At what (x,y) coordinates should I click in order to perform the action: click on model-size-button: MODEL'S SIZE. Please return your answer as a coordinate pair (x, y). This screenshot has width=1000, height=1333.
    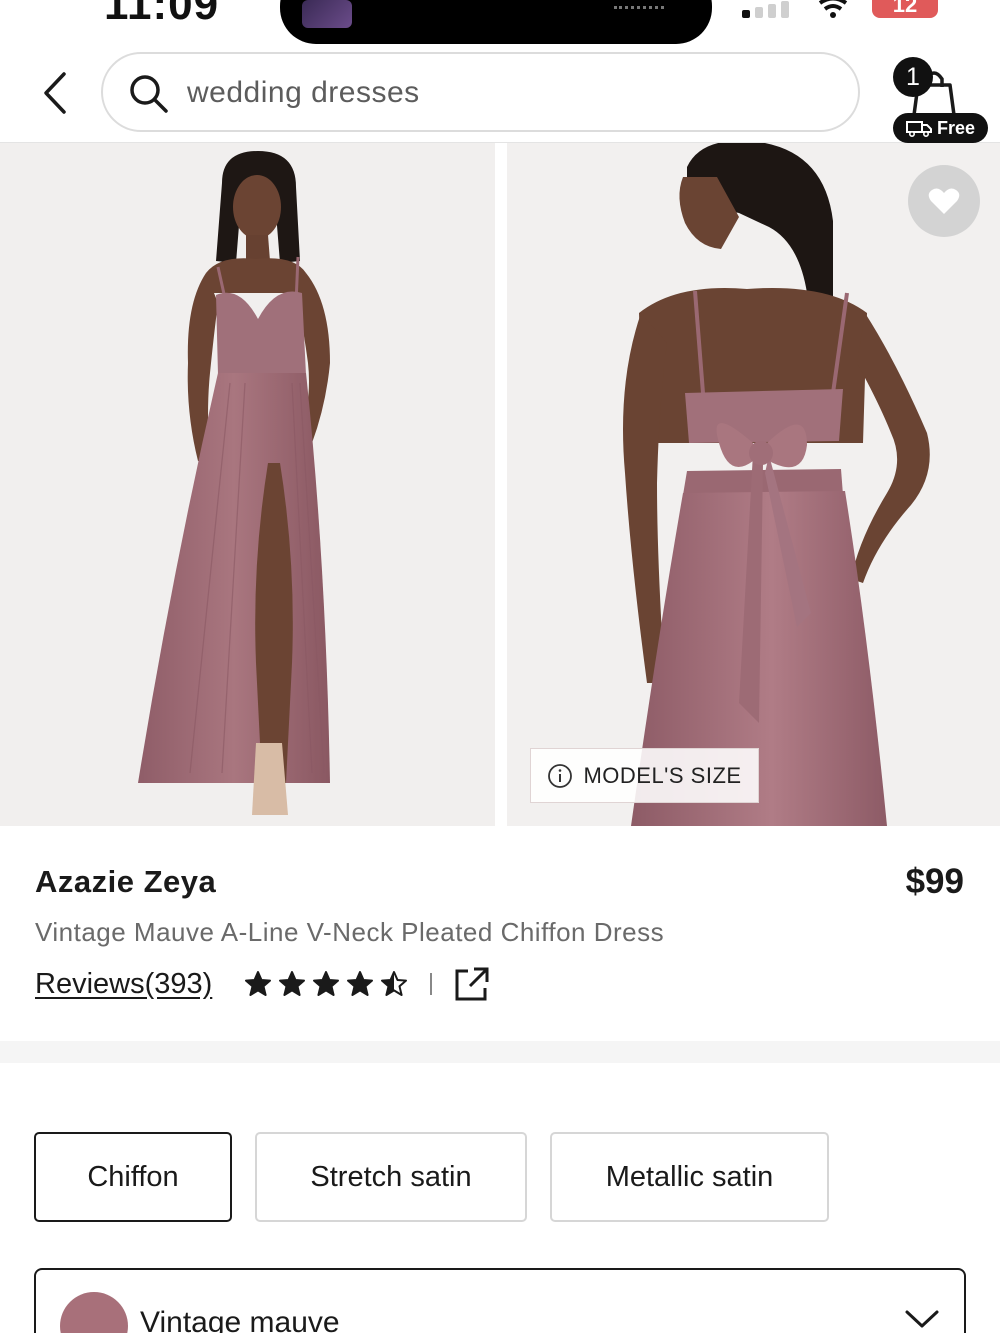
    Looking at the image, I should click on (644, 775).